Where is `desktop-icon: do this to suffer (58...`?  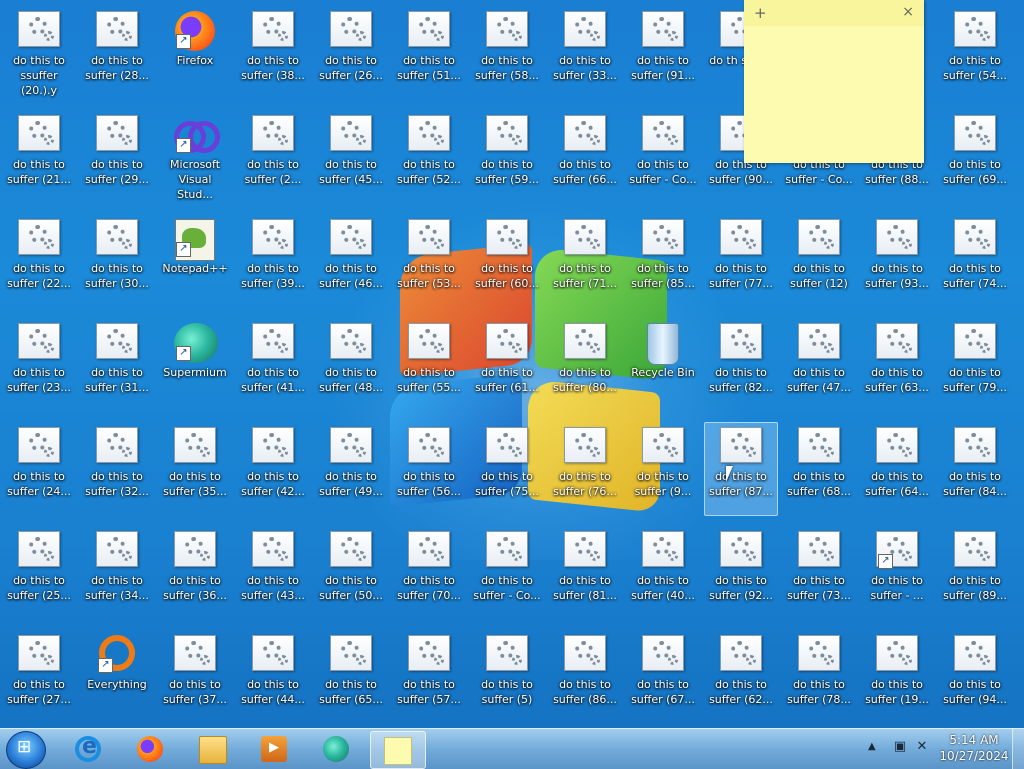 desktop-icon: do this to suffer (58... is located at coordinates (507, 53).